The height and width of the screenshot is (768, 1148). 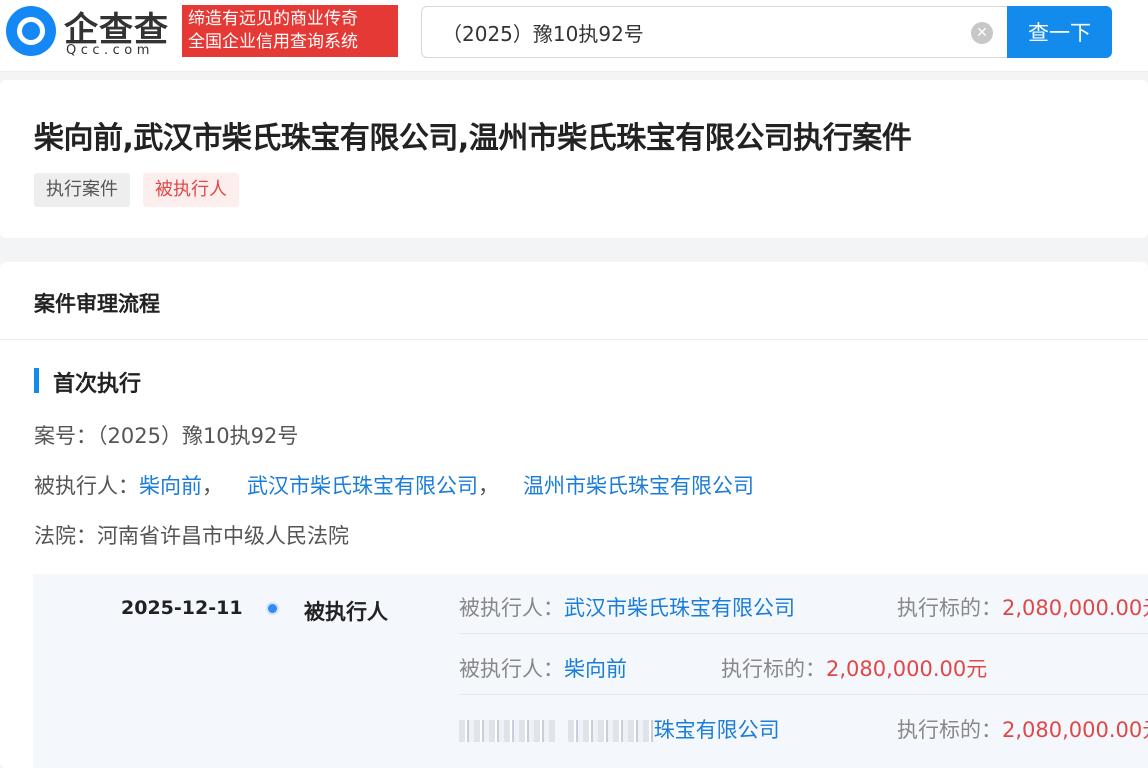 I want to click on party-link: 柴向前, so click(x=595, y=669).